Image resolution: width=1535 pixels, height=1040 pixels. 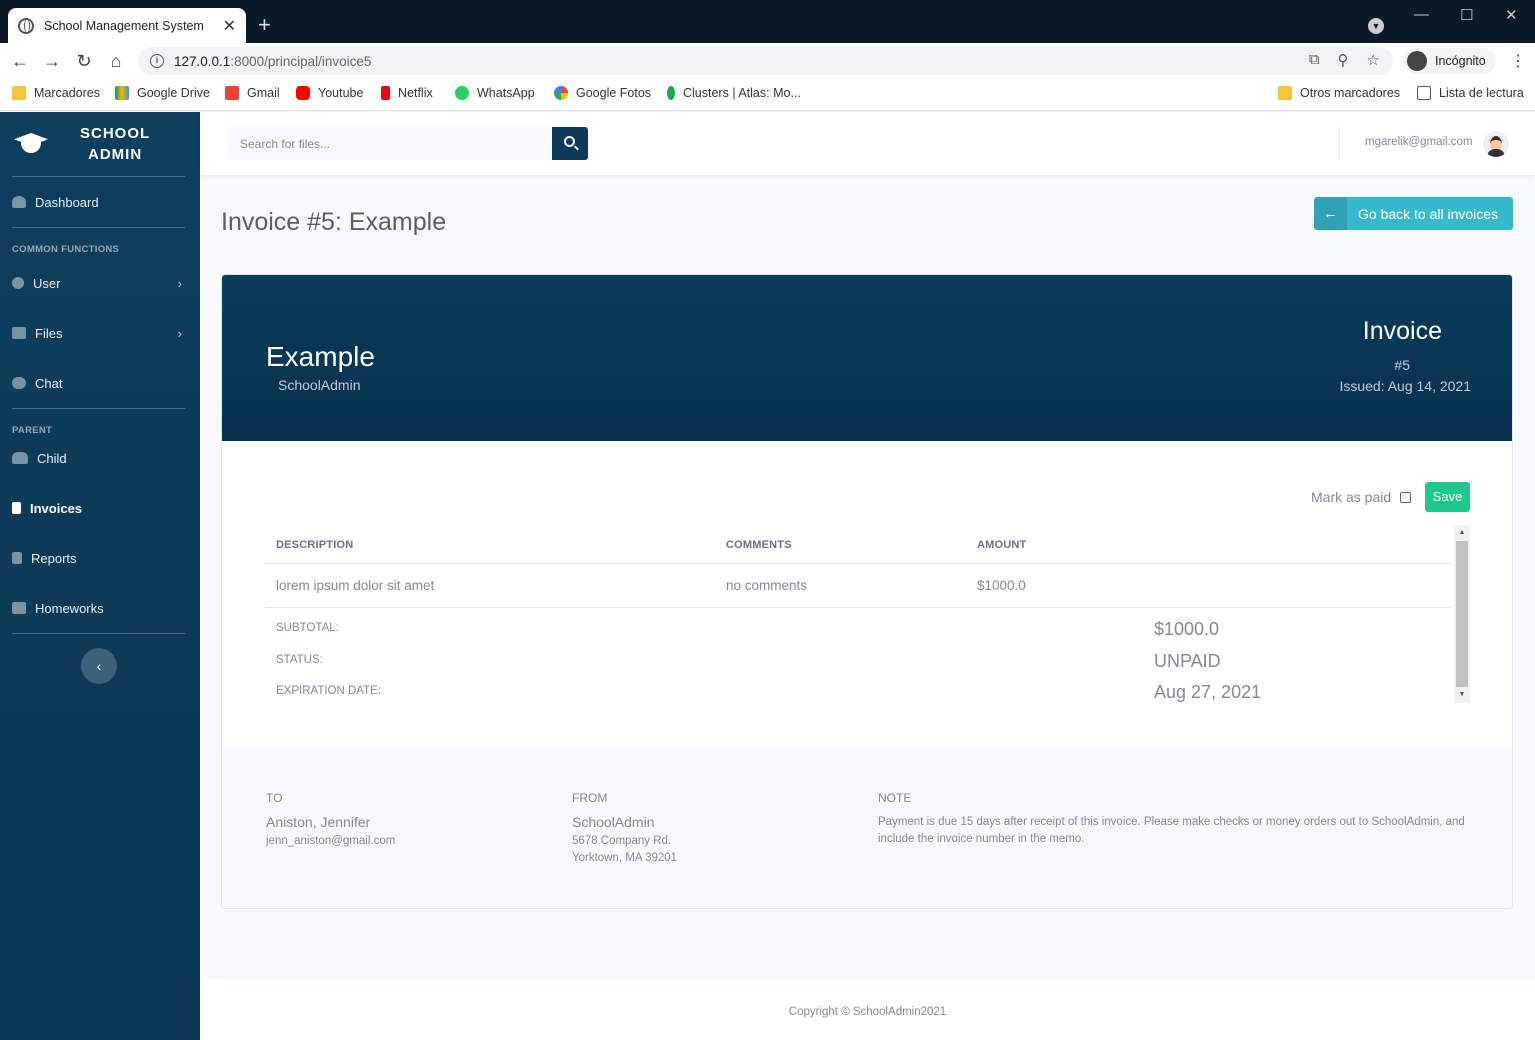 What do you see at coordinates (67, 202) in the screenshot?
I see `sidebar-item-label: Dashboard` at bounding box center [67, 202].